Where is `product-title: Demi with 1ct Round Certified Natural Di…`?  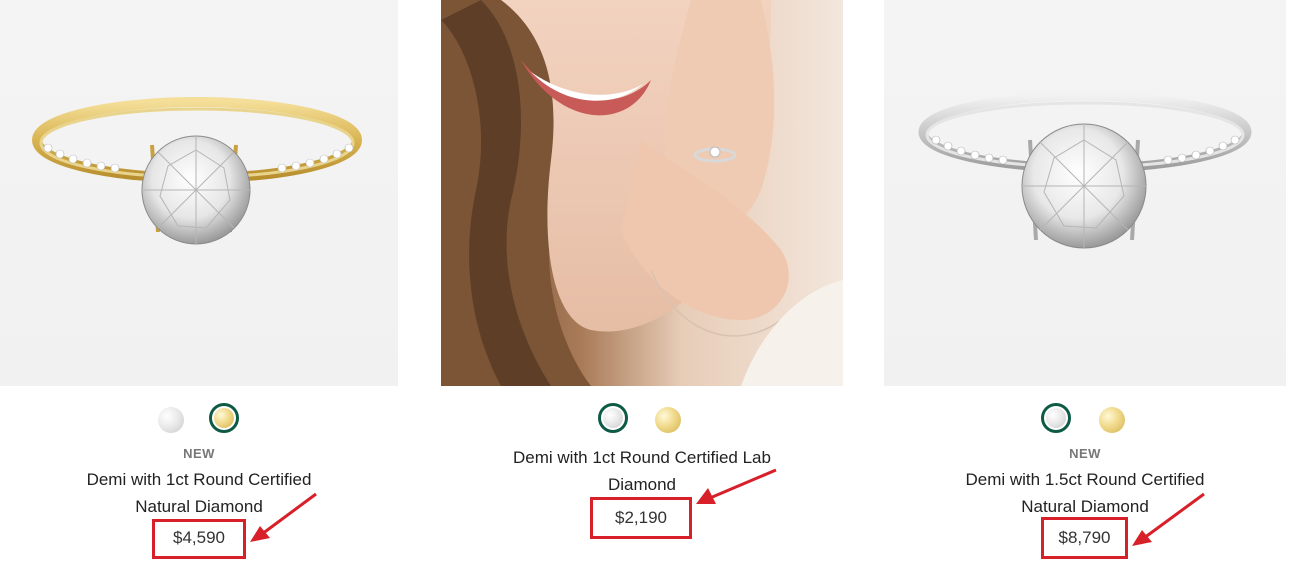
product-title: Demi with 1ct Round Certified Natural Di… is located at coordinates (199, 493).